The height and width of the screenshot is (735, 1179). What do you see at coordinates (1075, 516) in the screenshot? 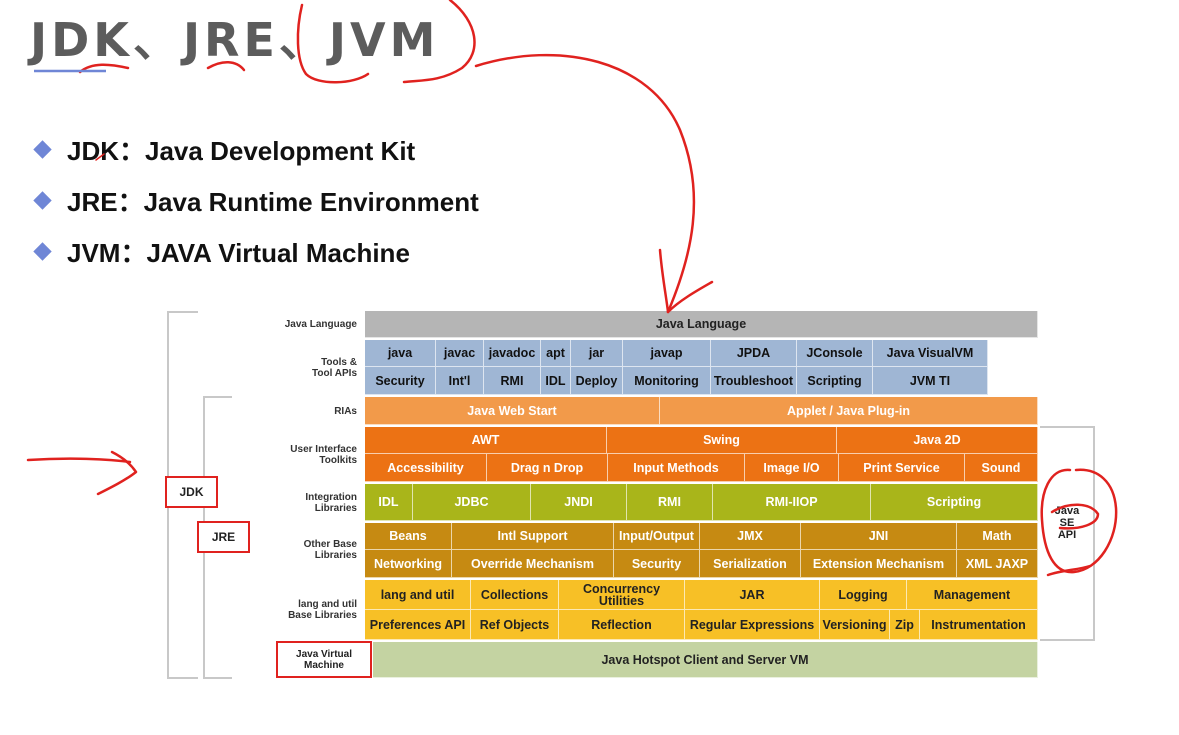
I see `java-circle` at bounding box center [1075, 516].